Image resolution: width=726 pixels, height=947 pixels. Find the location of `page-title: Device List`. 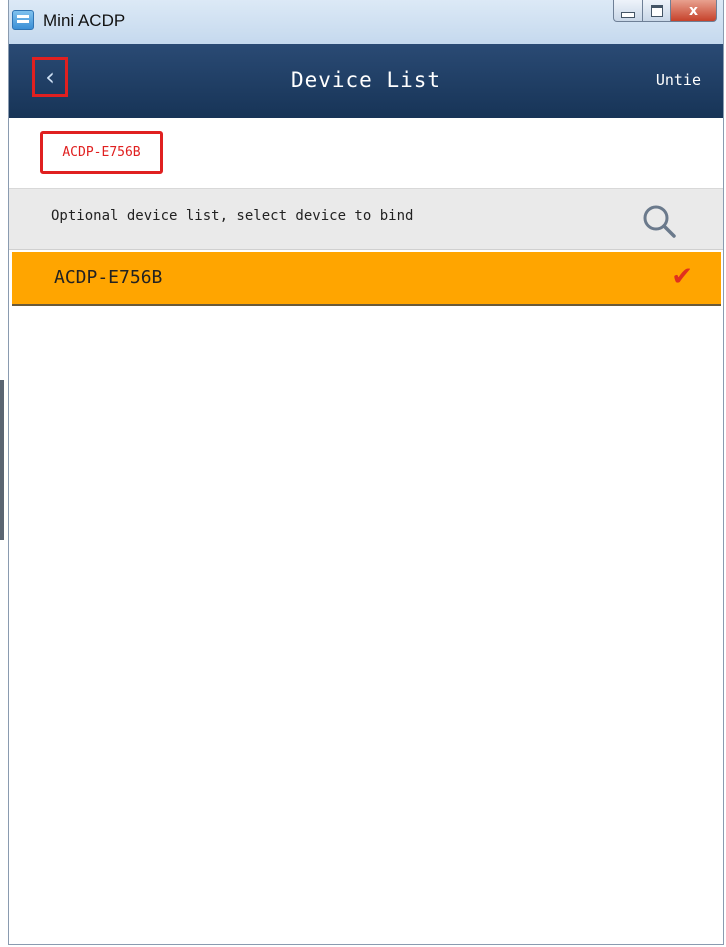

page-title: Device List is located at coordinates (366, 80).